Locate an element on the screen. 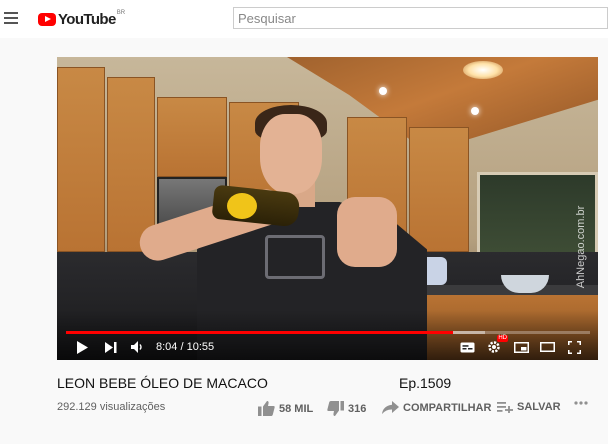 The image size is (608, 444). theater-mode-icon is located at coordinates (547, 347).